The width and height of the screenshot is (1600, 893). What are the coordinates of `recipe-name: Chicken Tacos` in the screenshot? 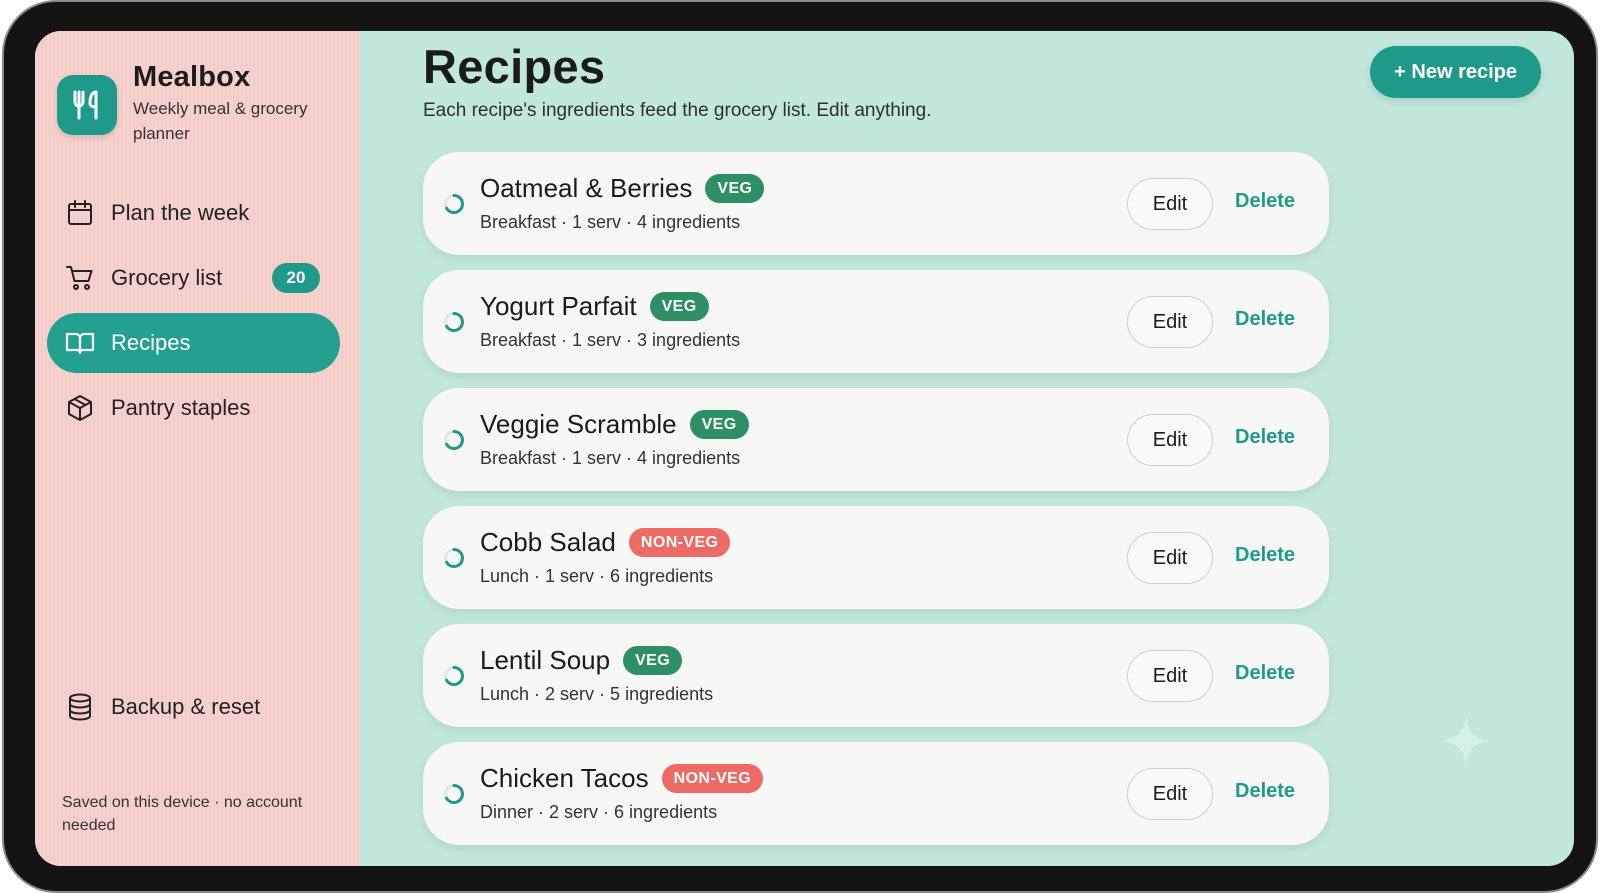 It's located at (564, 778).